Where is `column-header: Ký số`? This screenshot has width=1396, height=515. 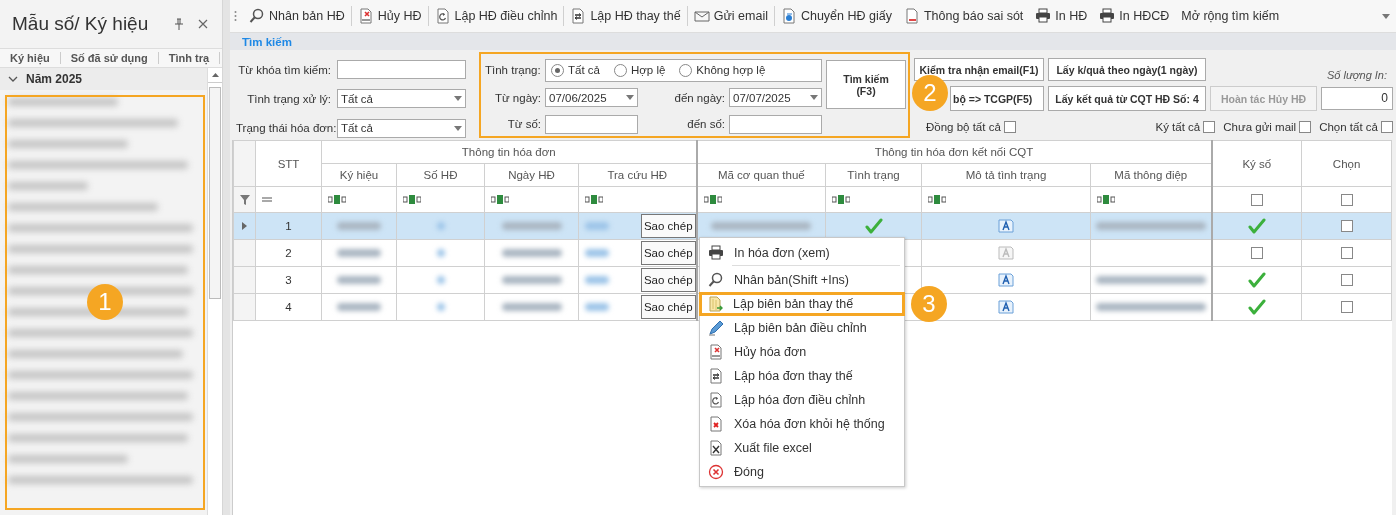
column-header: Ký số is located at coordinates (1256, 163).